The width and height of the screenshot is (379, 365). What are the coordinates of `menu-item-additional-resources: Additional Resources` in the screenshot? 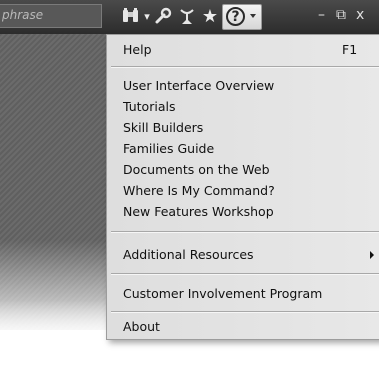 It's located at (243, 254).